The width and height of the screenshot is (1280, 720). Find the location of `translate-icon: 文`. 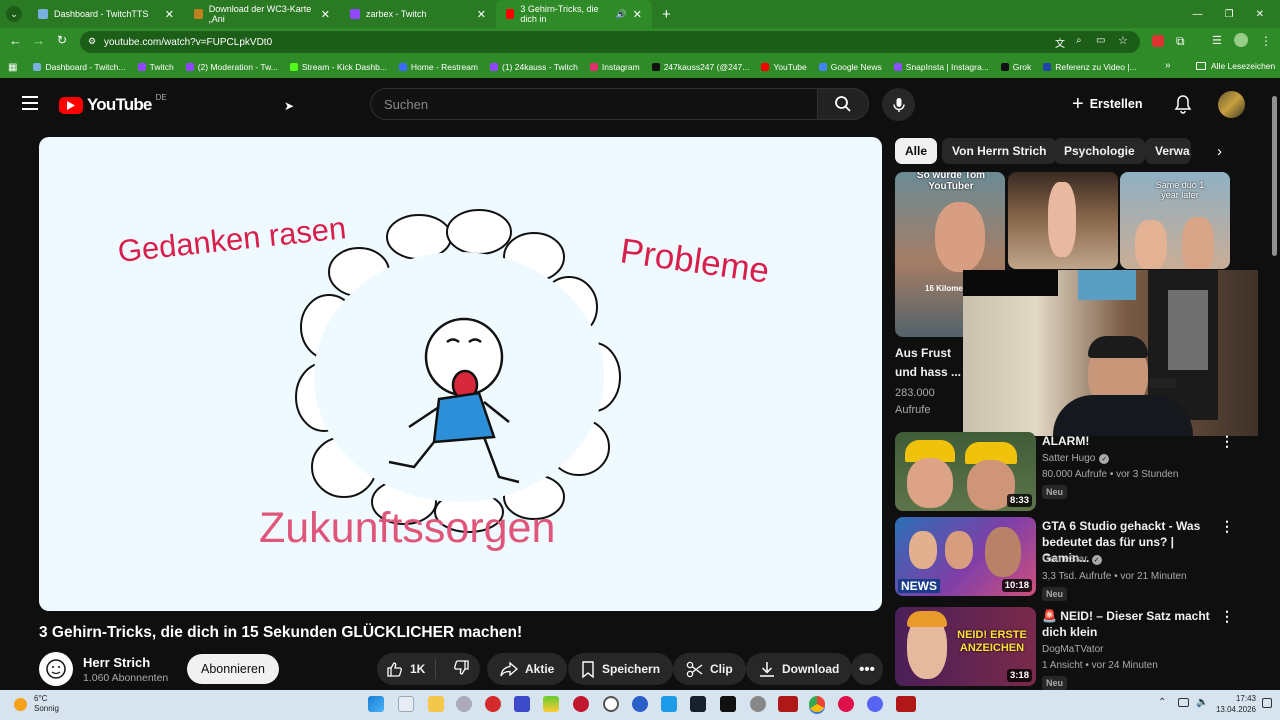

translate-icon: 文 is located at coordinates (1060, 42).